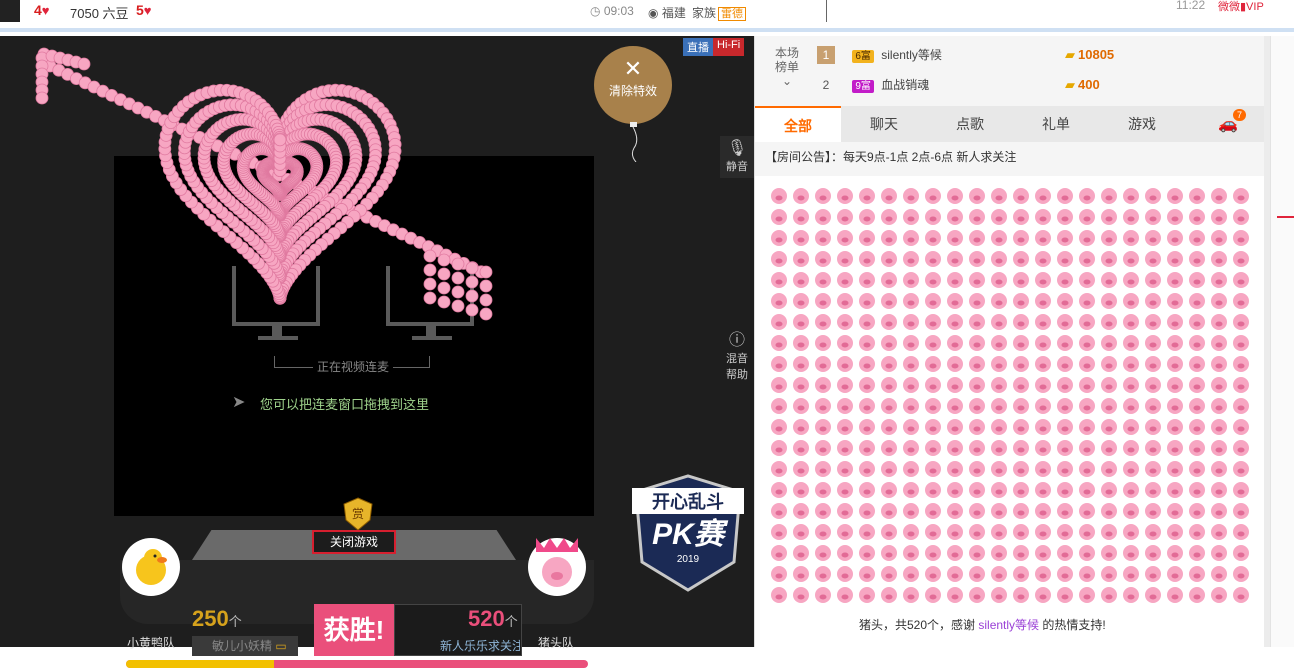 This screenshot has height=668, width=1294. I want to click on ranking-toggle: 本场 榜单 ⌄, so click(787, 67).